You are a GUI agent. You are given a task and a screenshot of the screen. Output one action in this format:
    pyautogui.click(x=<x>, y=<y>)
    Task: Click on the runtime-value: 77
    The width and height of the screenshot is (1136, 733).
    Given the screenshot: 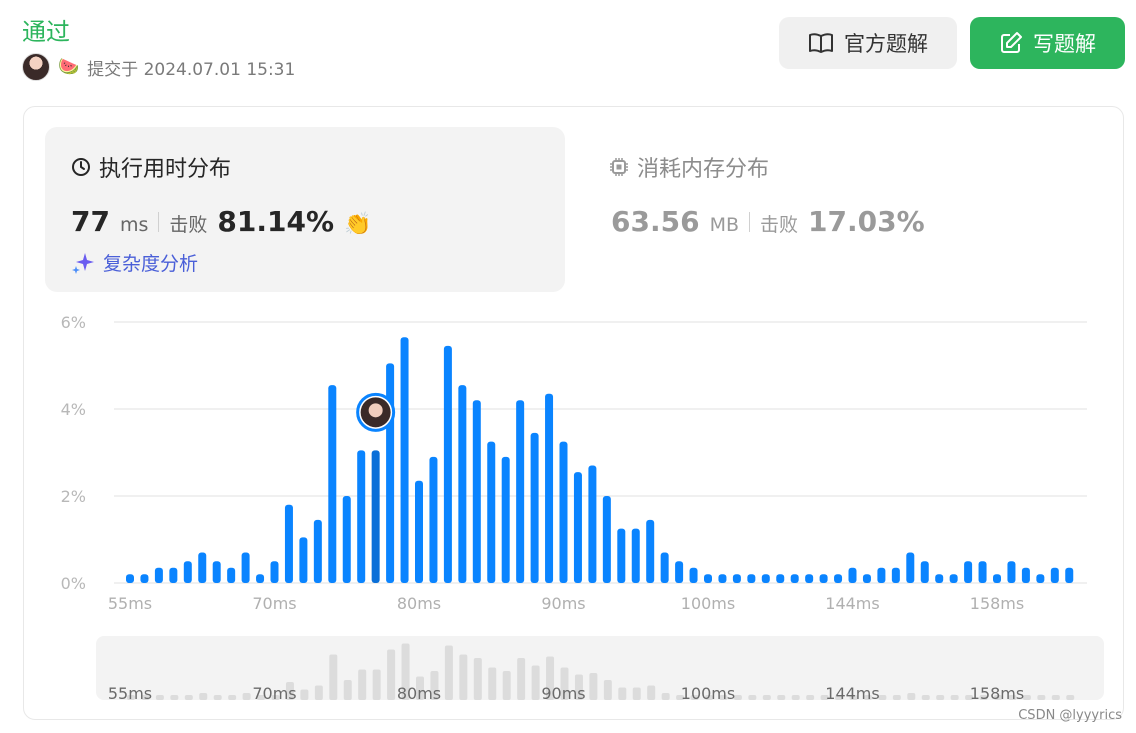 What is the action you would take?
    pyautogui.click(x=90, y=221)
    